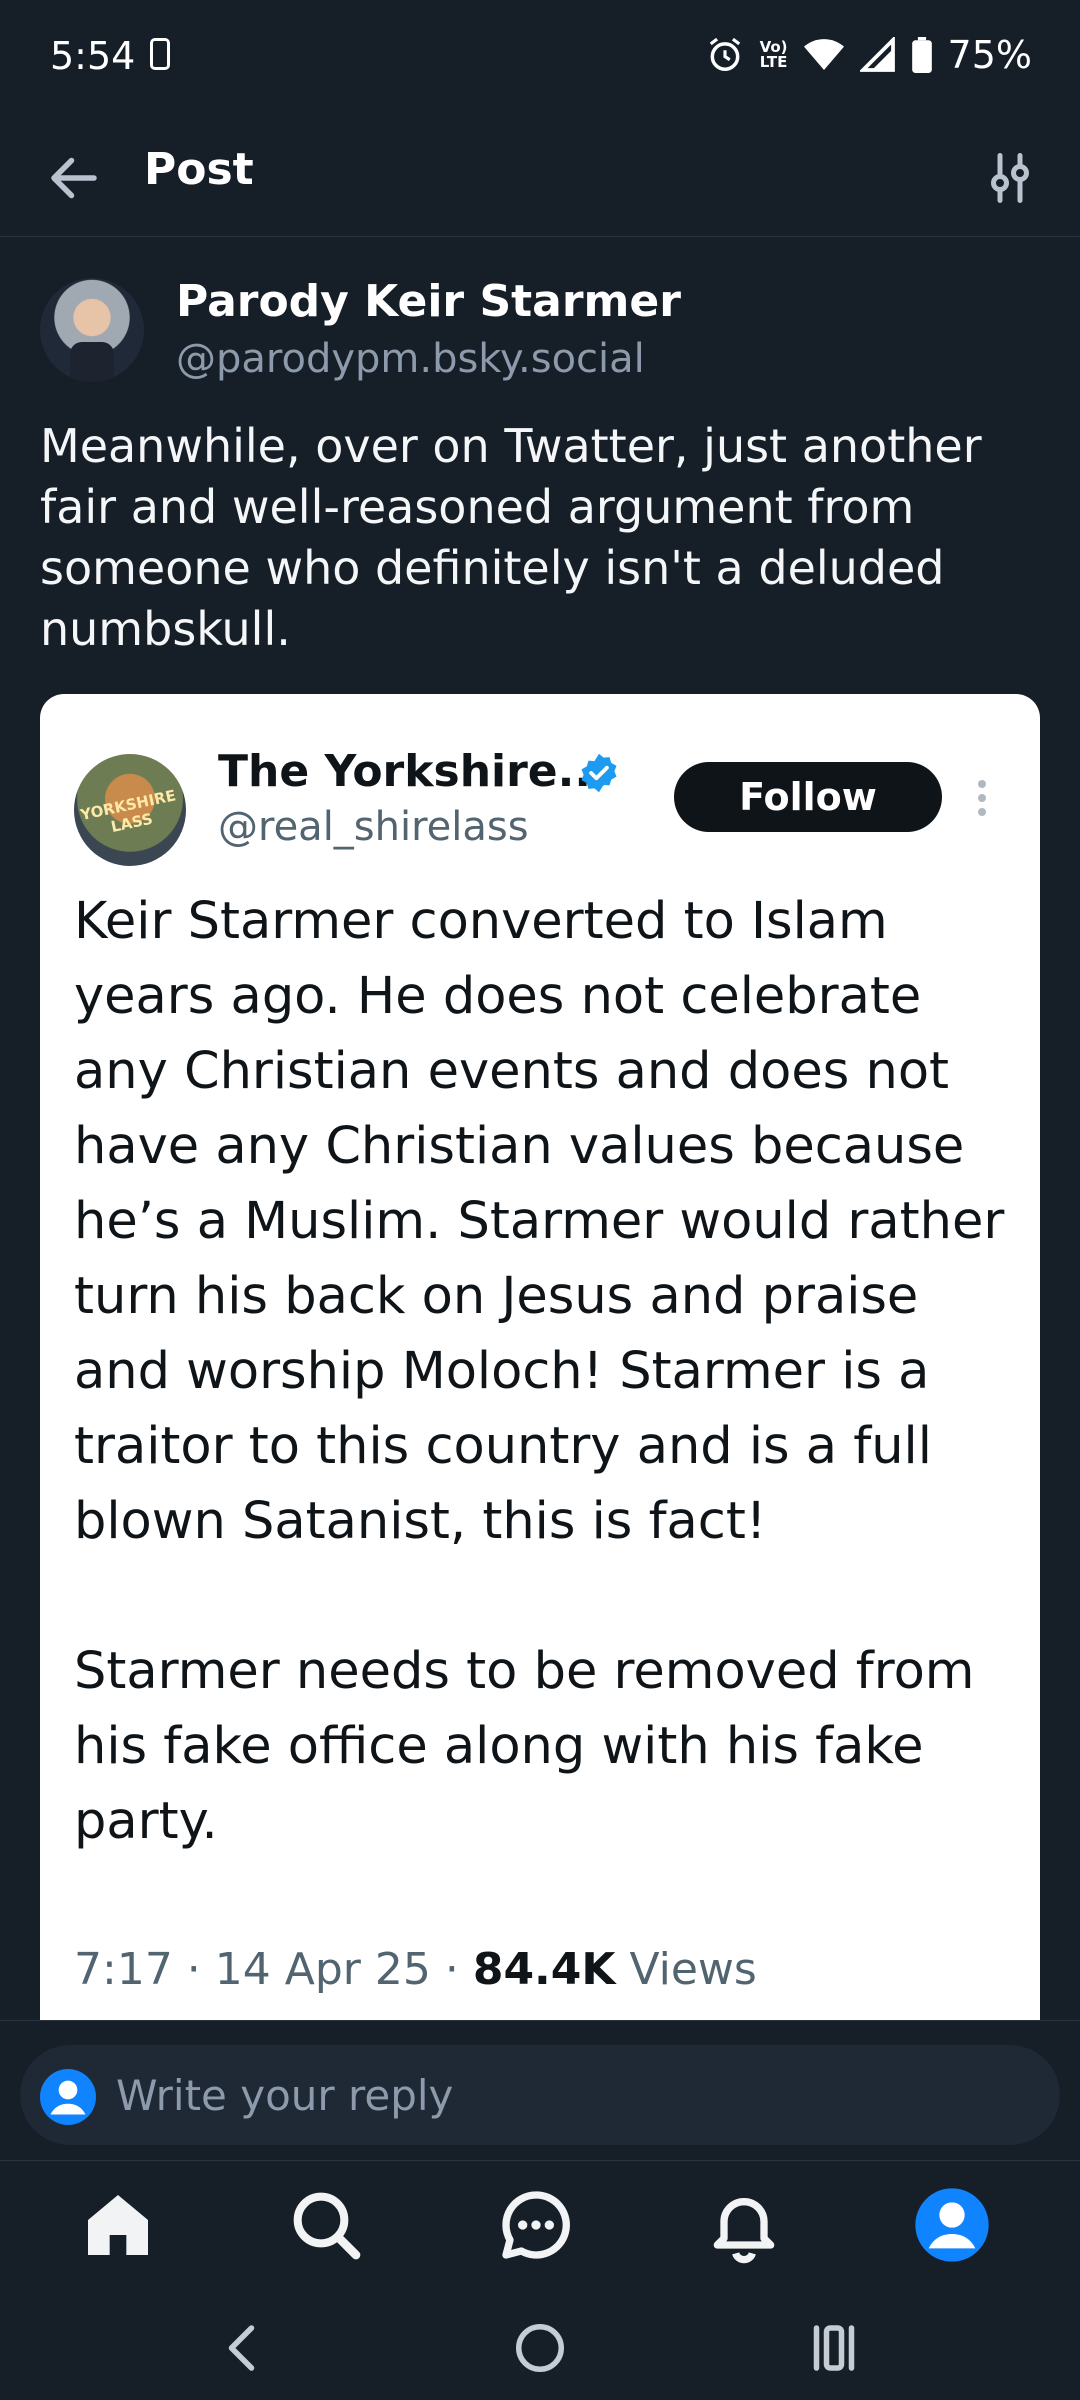 This screenshot has width=1080, height=2400. Describe the element at coordinates (724, 54) in the screenshot. I see `alarm-icon` at that location.